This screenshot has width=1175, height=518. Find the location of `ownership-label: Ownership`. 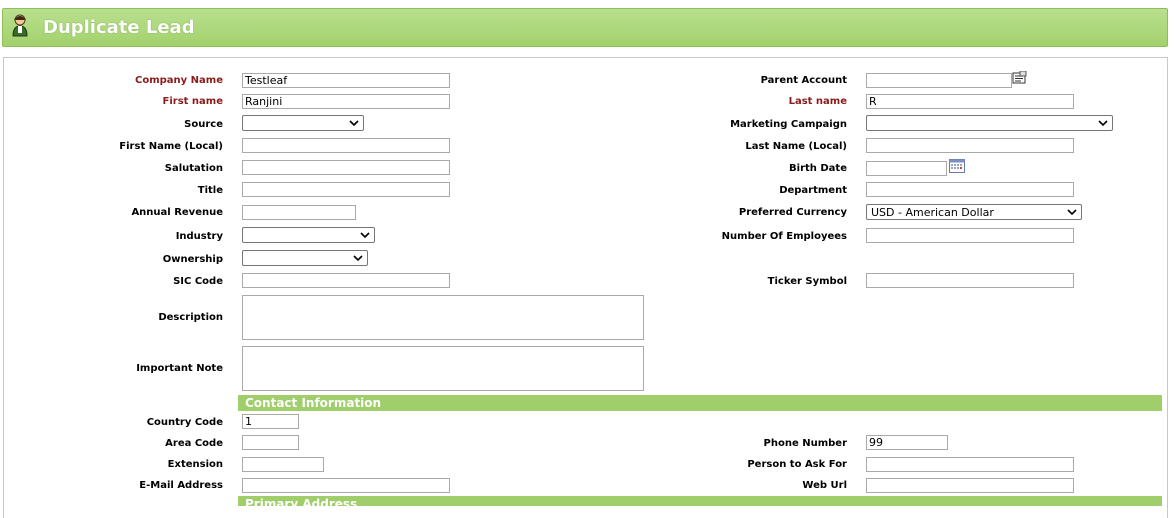

ownership-label: Ownership is located at coordinates (192, 259).